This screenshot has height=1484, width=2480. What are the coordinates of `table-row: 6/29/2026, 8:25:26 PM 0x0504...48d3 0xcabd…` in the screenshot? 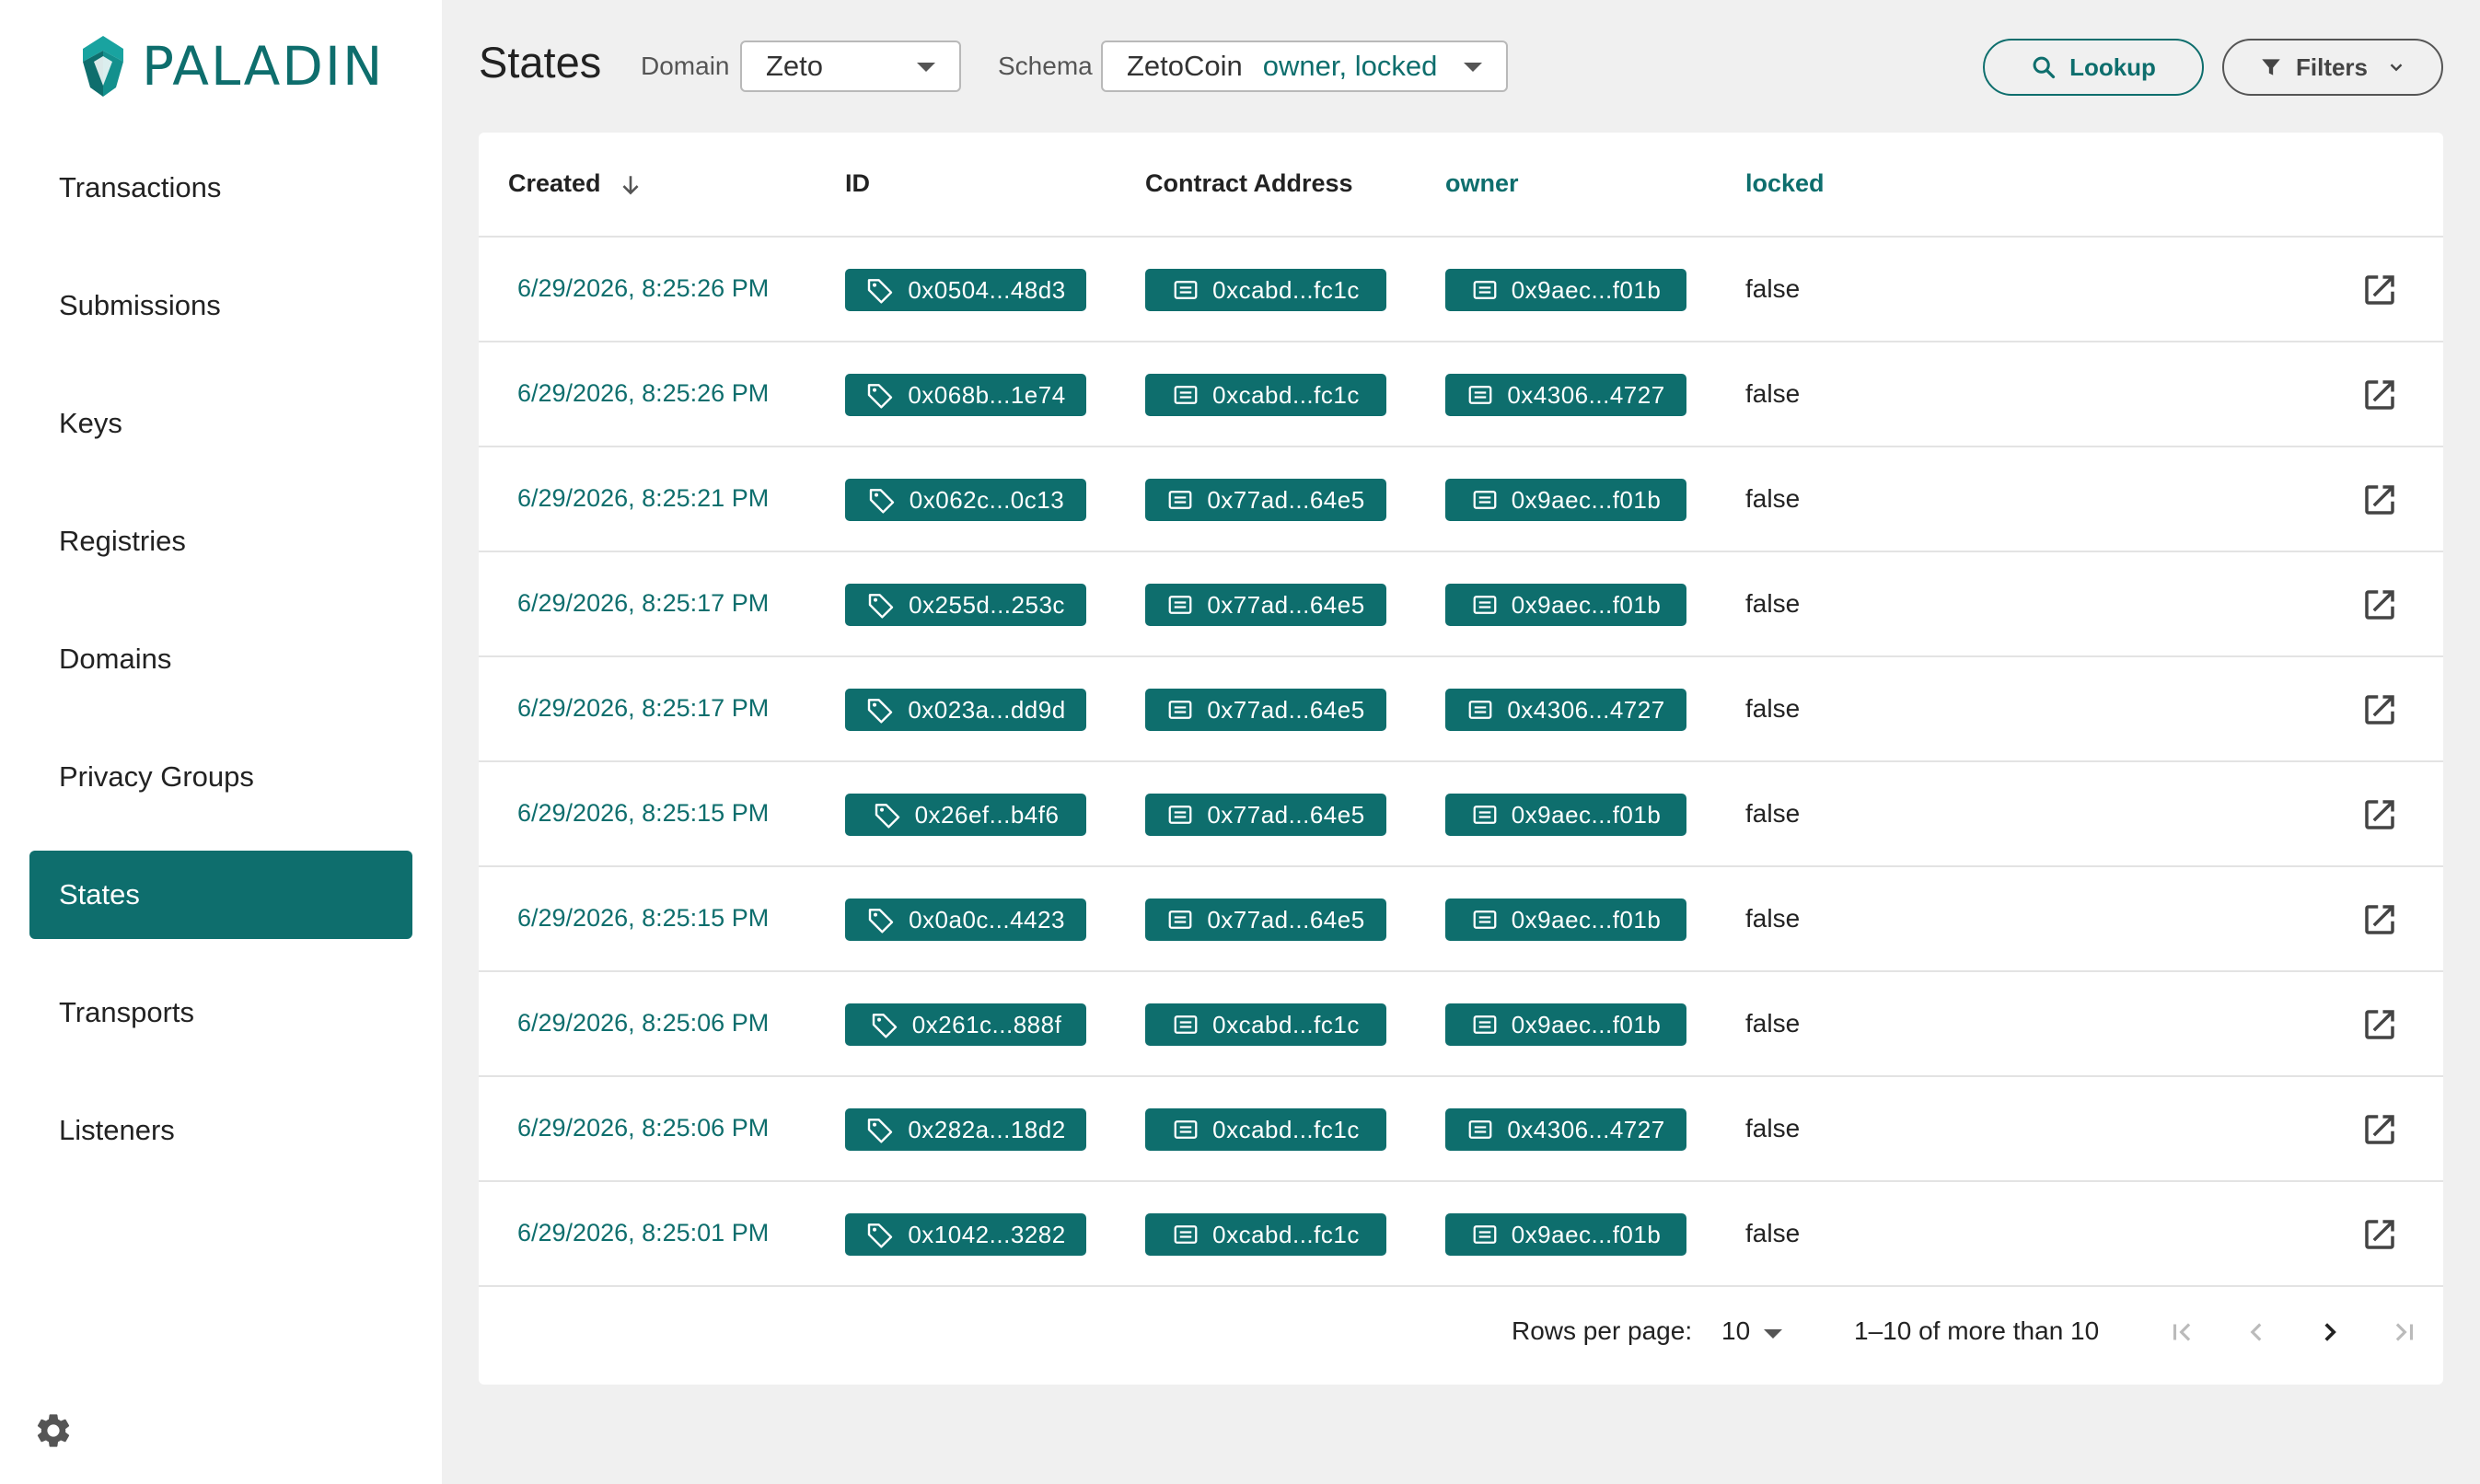 It's located at (1461, 290).